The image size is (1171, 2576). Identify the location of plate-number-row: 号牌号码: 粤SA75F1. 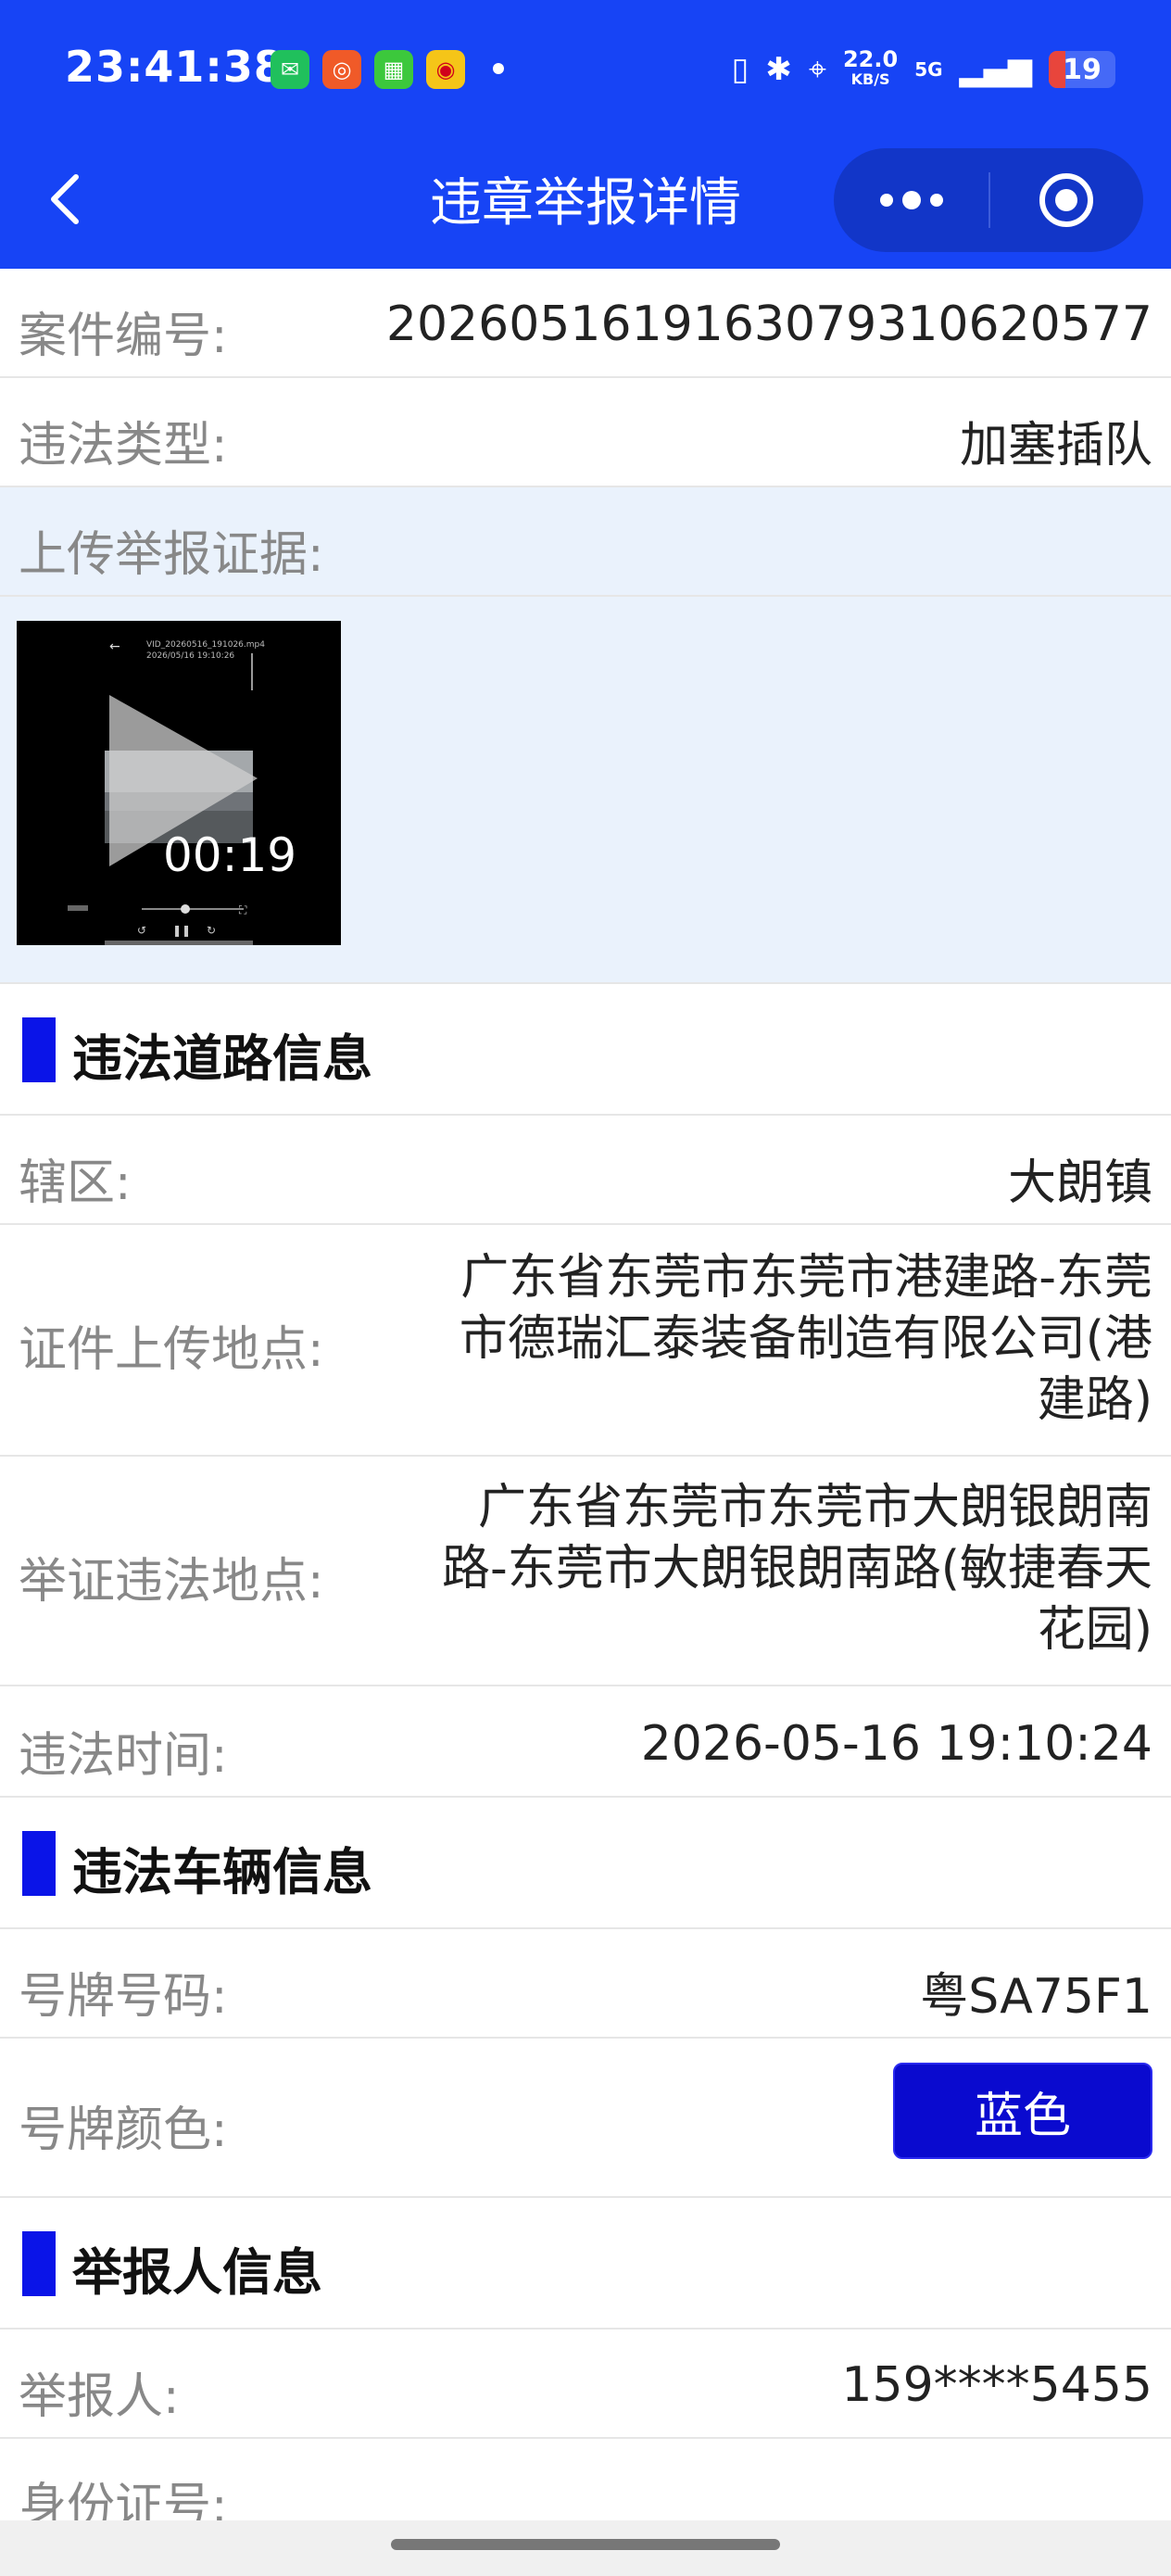
(585, 1984).